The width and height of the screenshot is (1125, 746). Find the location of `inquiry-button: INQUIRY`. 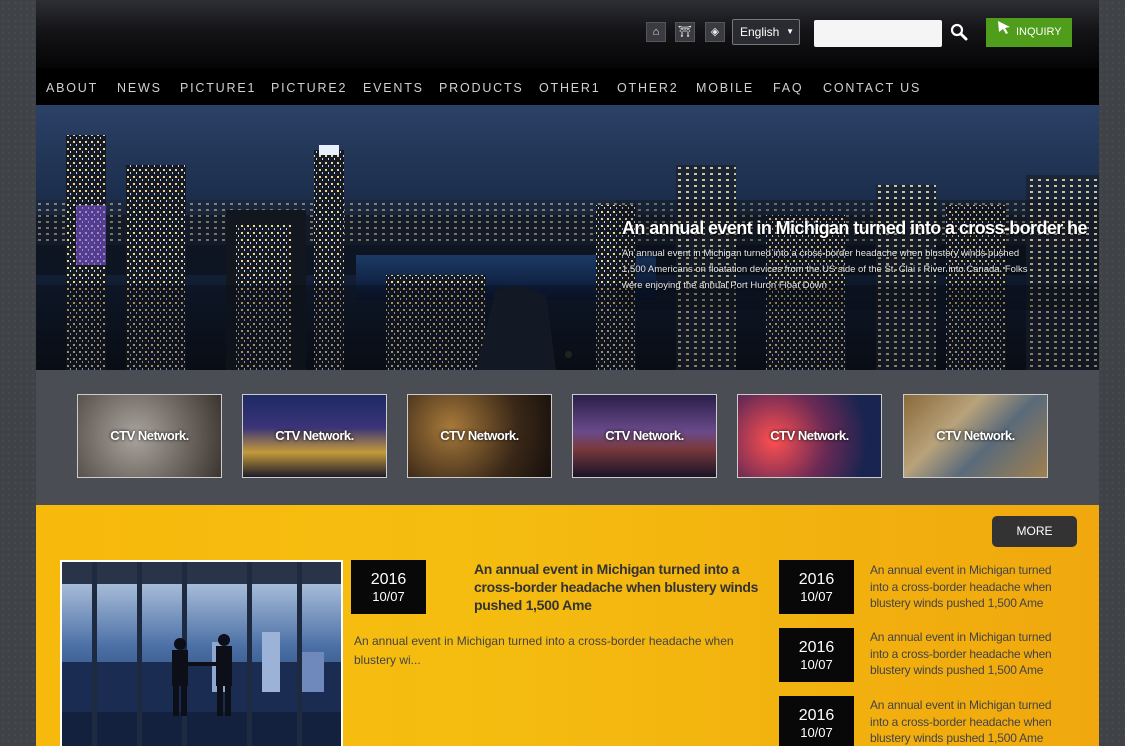

inquiry-button: INQUIRY is located at coordinates (1029, 32).